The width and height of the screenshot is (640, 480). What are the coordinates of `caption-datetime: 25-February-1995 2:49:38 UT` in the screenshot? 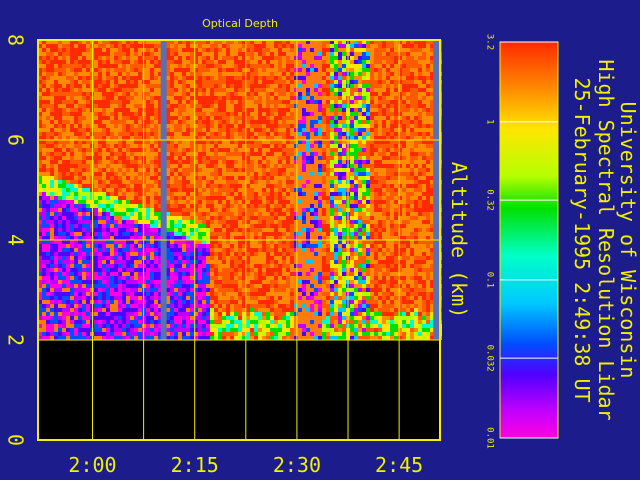 It's located at (582, 239).